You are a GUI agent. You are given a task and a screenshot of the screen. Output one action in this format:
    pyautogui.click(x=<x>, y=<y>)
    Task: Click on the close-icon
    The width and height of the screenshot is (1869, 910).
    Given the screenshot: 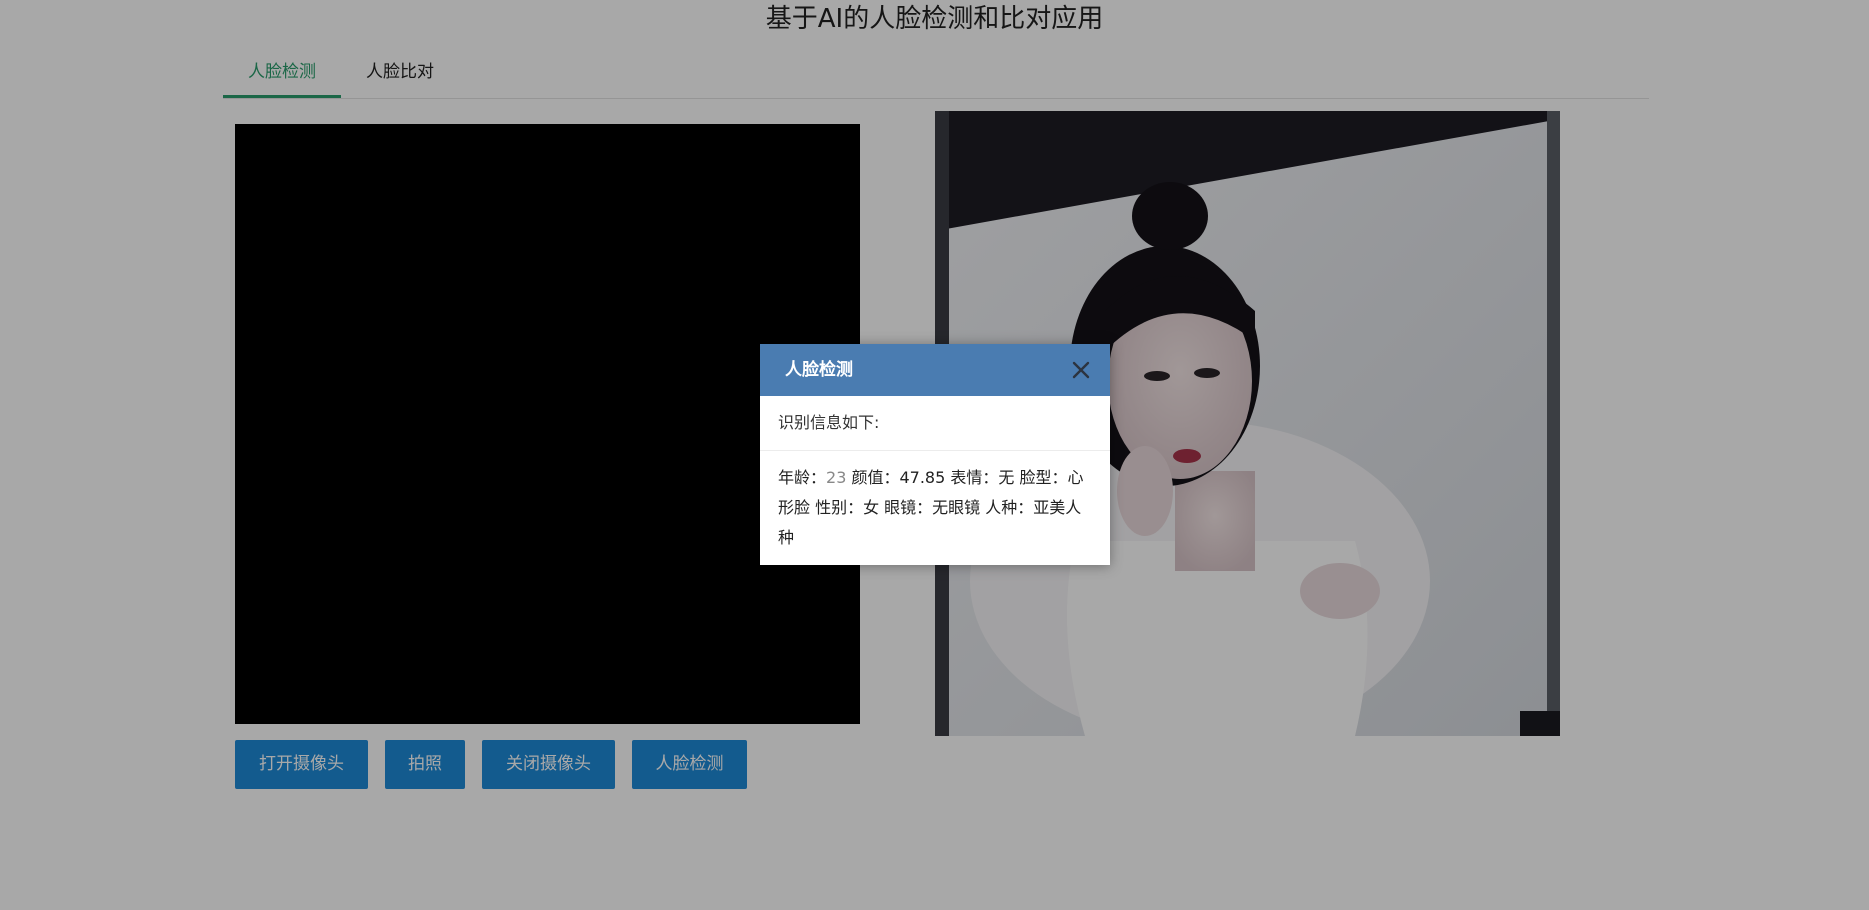 What is the action you would take?
    pyautogui.click(x=1081, y=370)
    